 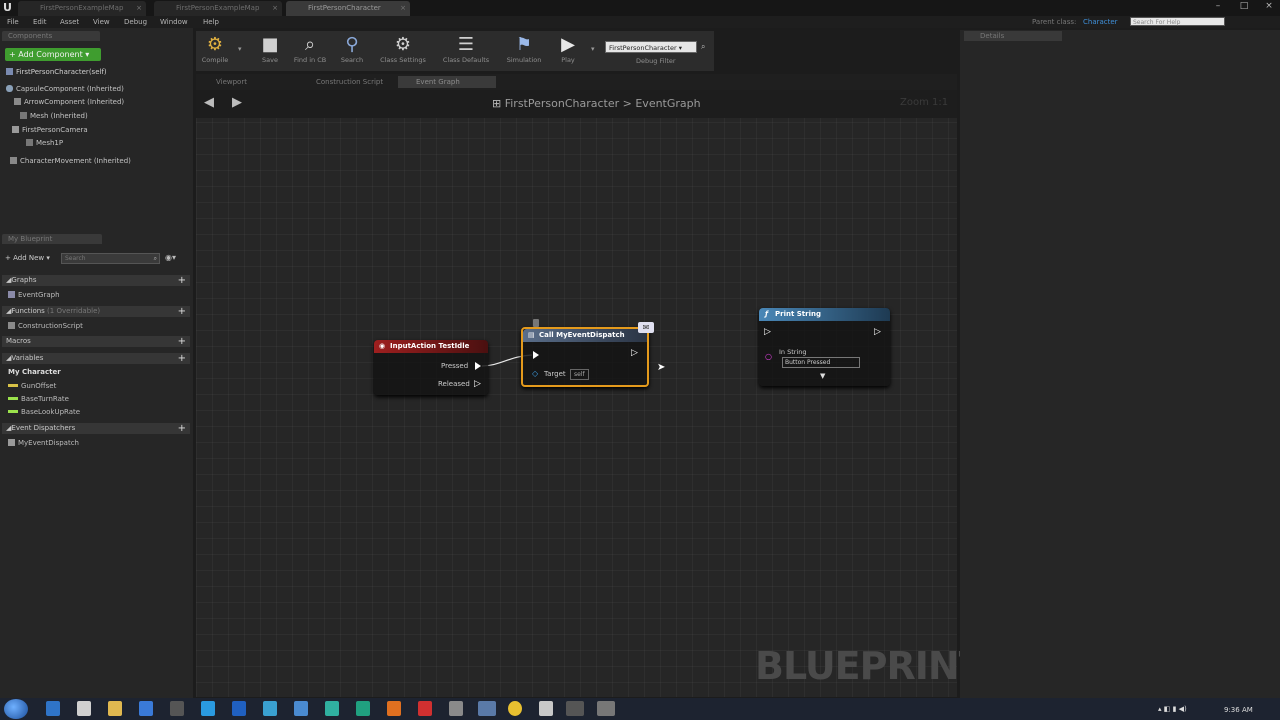 What do you see at coordinates (44, 412) in the screenshot?
I see `variable-base-lookup-rate: BaseLookUpRate` at bounding box center [44, 412].